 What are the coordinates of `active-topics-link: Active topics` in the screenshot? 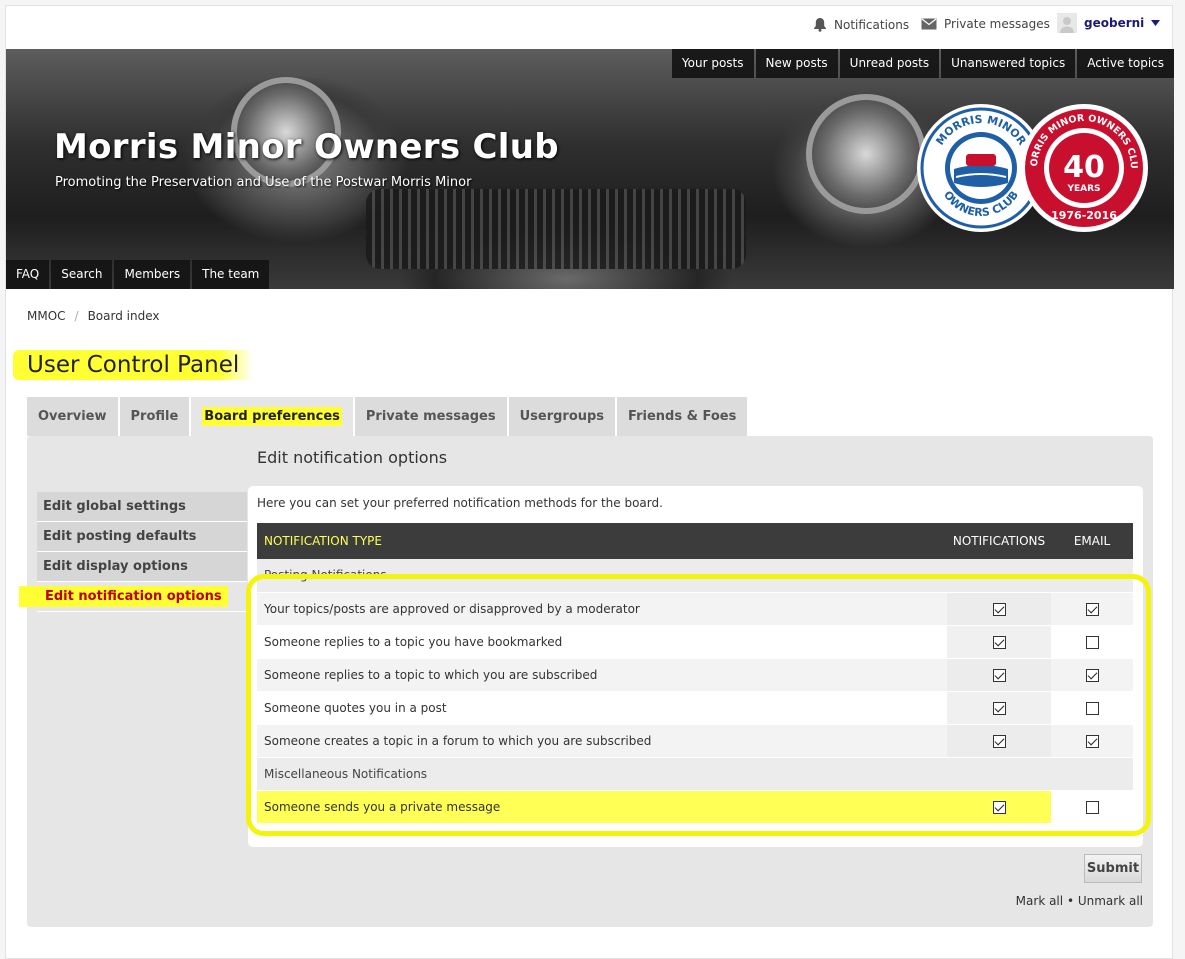 It's located at (1125, 63).